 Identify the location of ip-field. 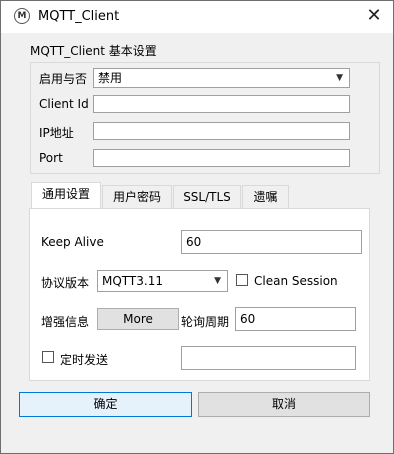
(221, 131).